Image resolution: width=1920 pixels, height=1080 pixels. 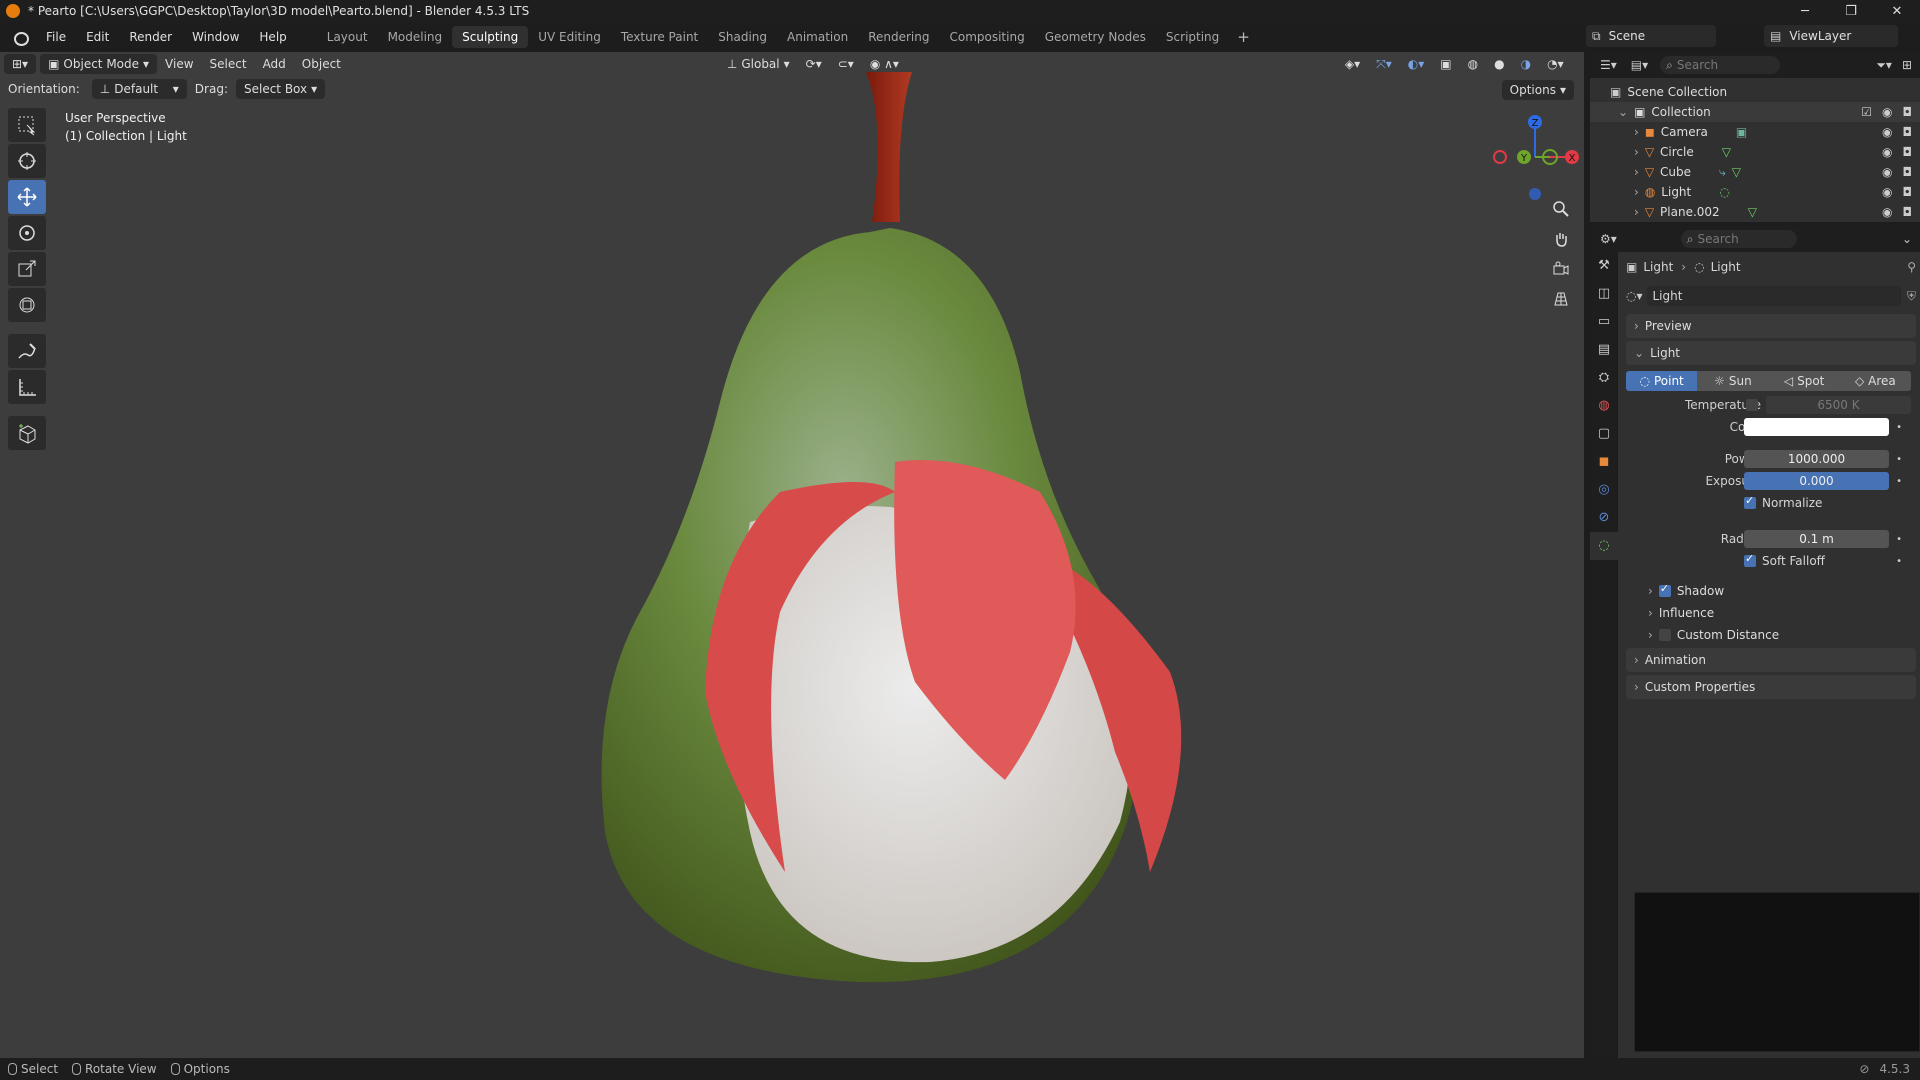 What do you see at coordinates (1733, 381) in the screenshot?
I see `light-type-sun: ☼ Sun` at bounding box center [1733, 381].